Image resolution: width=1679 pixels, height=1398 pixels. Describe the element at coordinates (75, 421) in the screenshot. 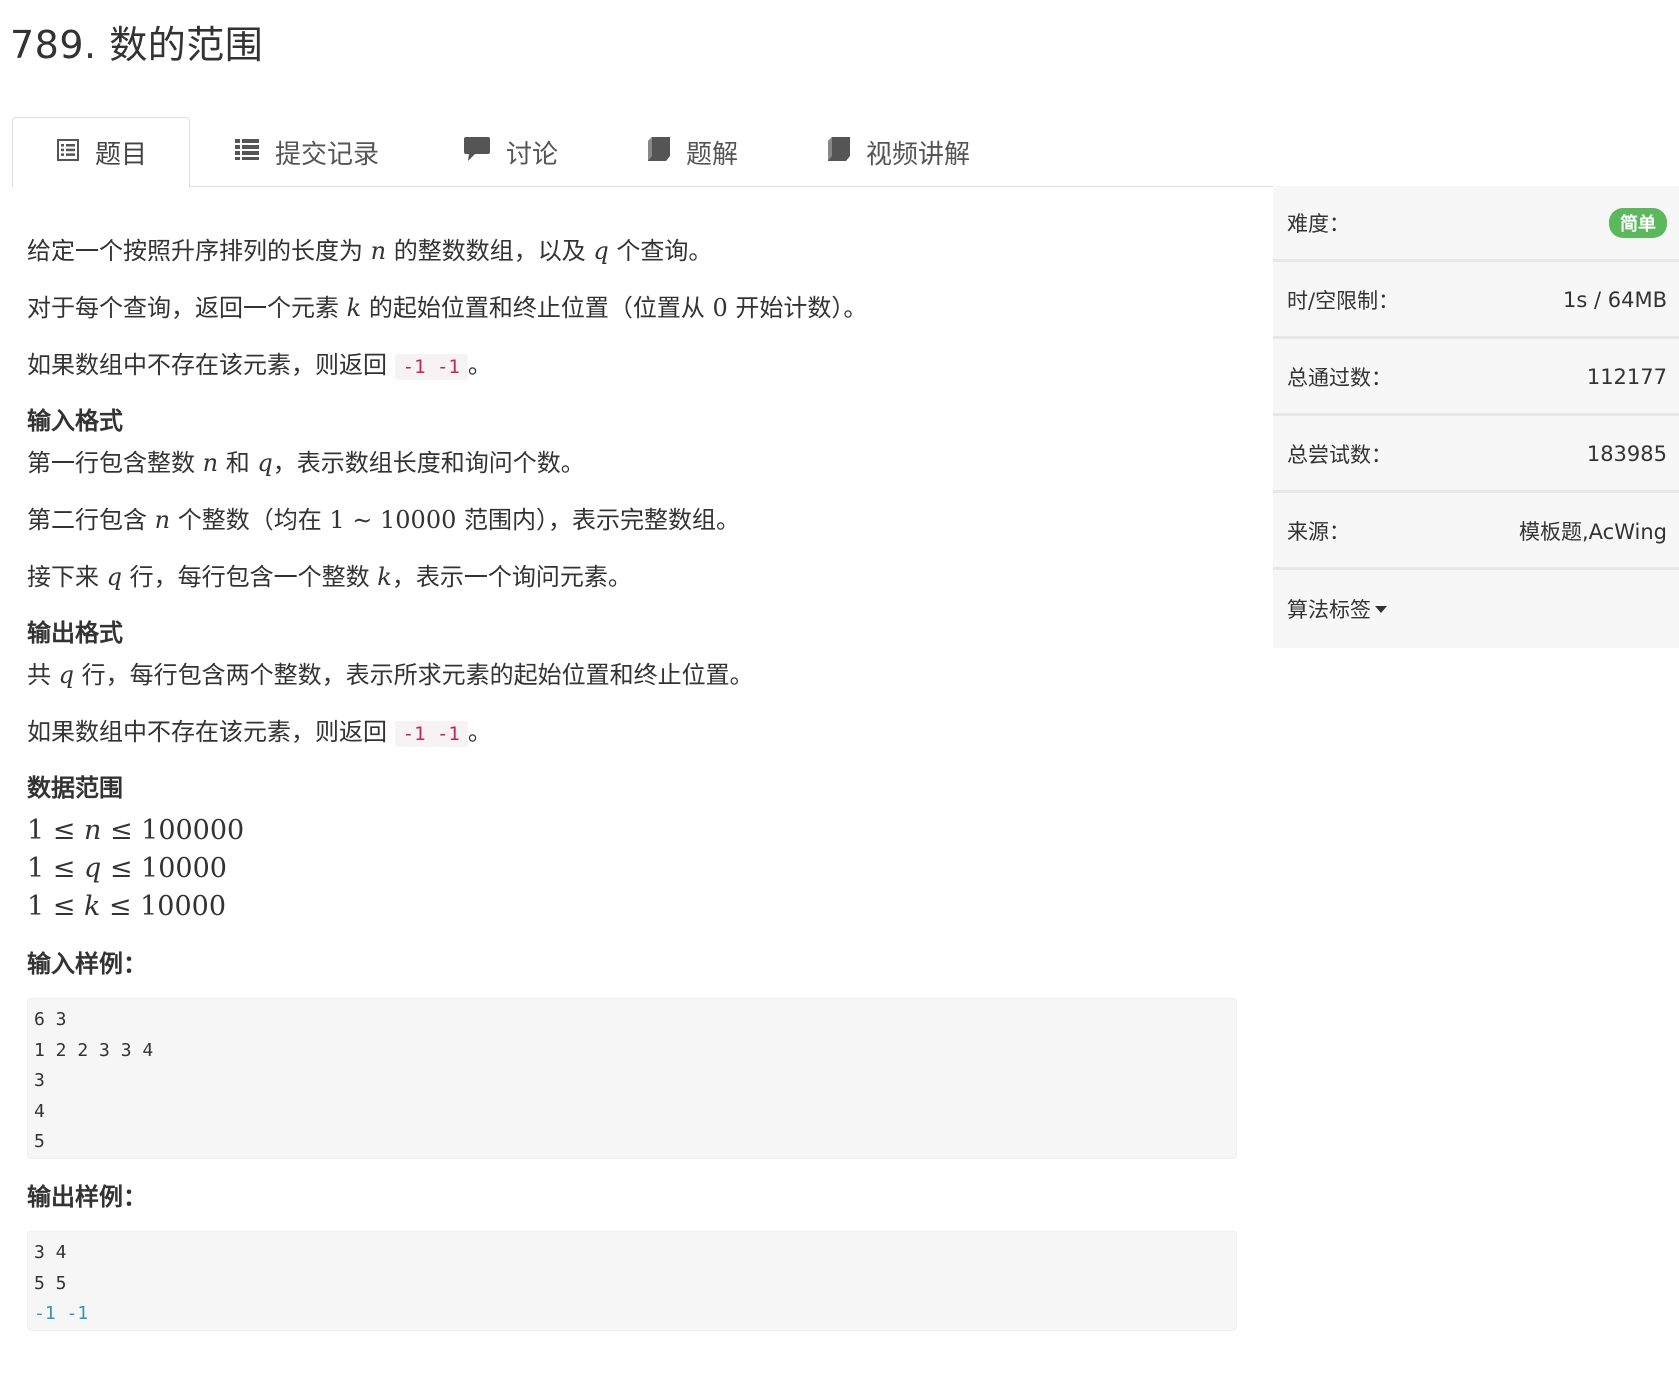

I see `input-format-heading: 输入格式` at that location.